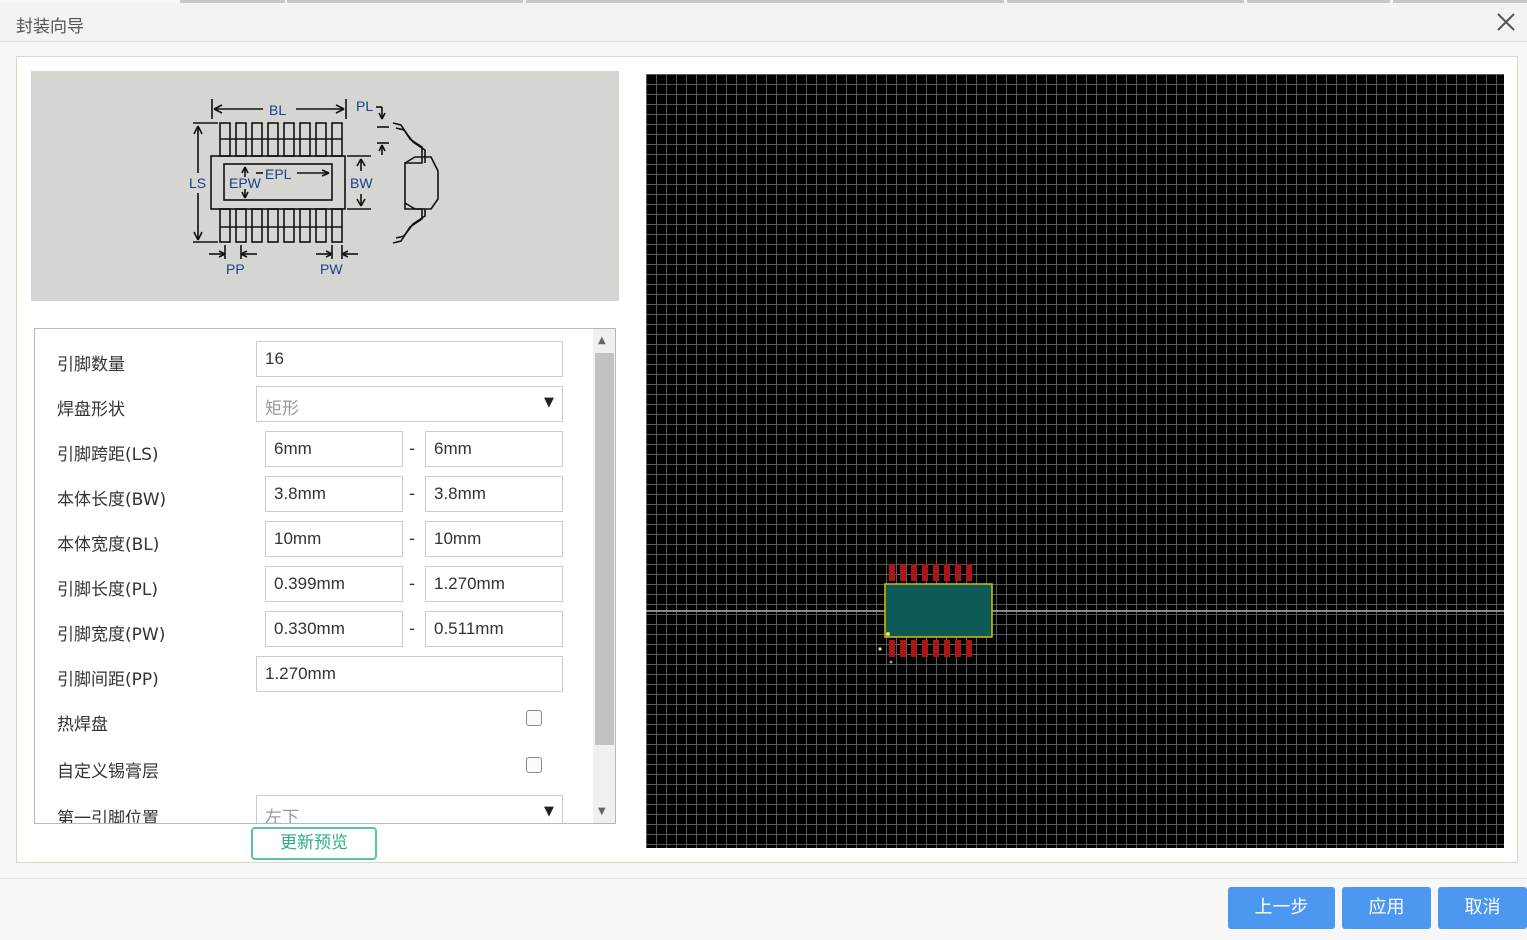 Image resolution: width=1527 pixels, height=940 pixels. What do you see at coordinates (107, 590) in the screenshot?
I see `pl-label: 引脚长度(PL)` at bounding box center [107, 590].